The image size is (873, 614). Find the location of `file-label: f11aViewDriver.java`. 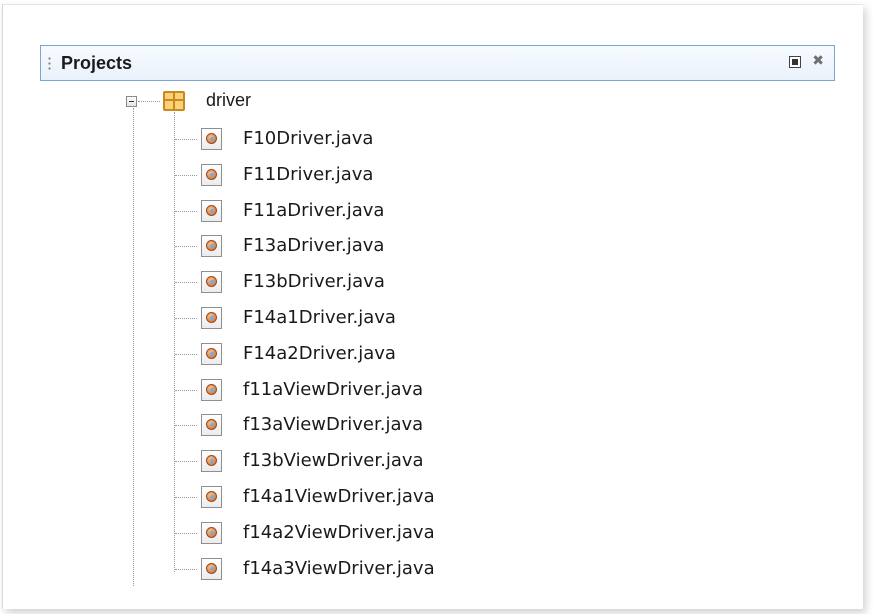

file-label: f11aViewDriver.java is located at coordinates (333, 389).